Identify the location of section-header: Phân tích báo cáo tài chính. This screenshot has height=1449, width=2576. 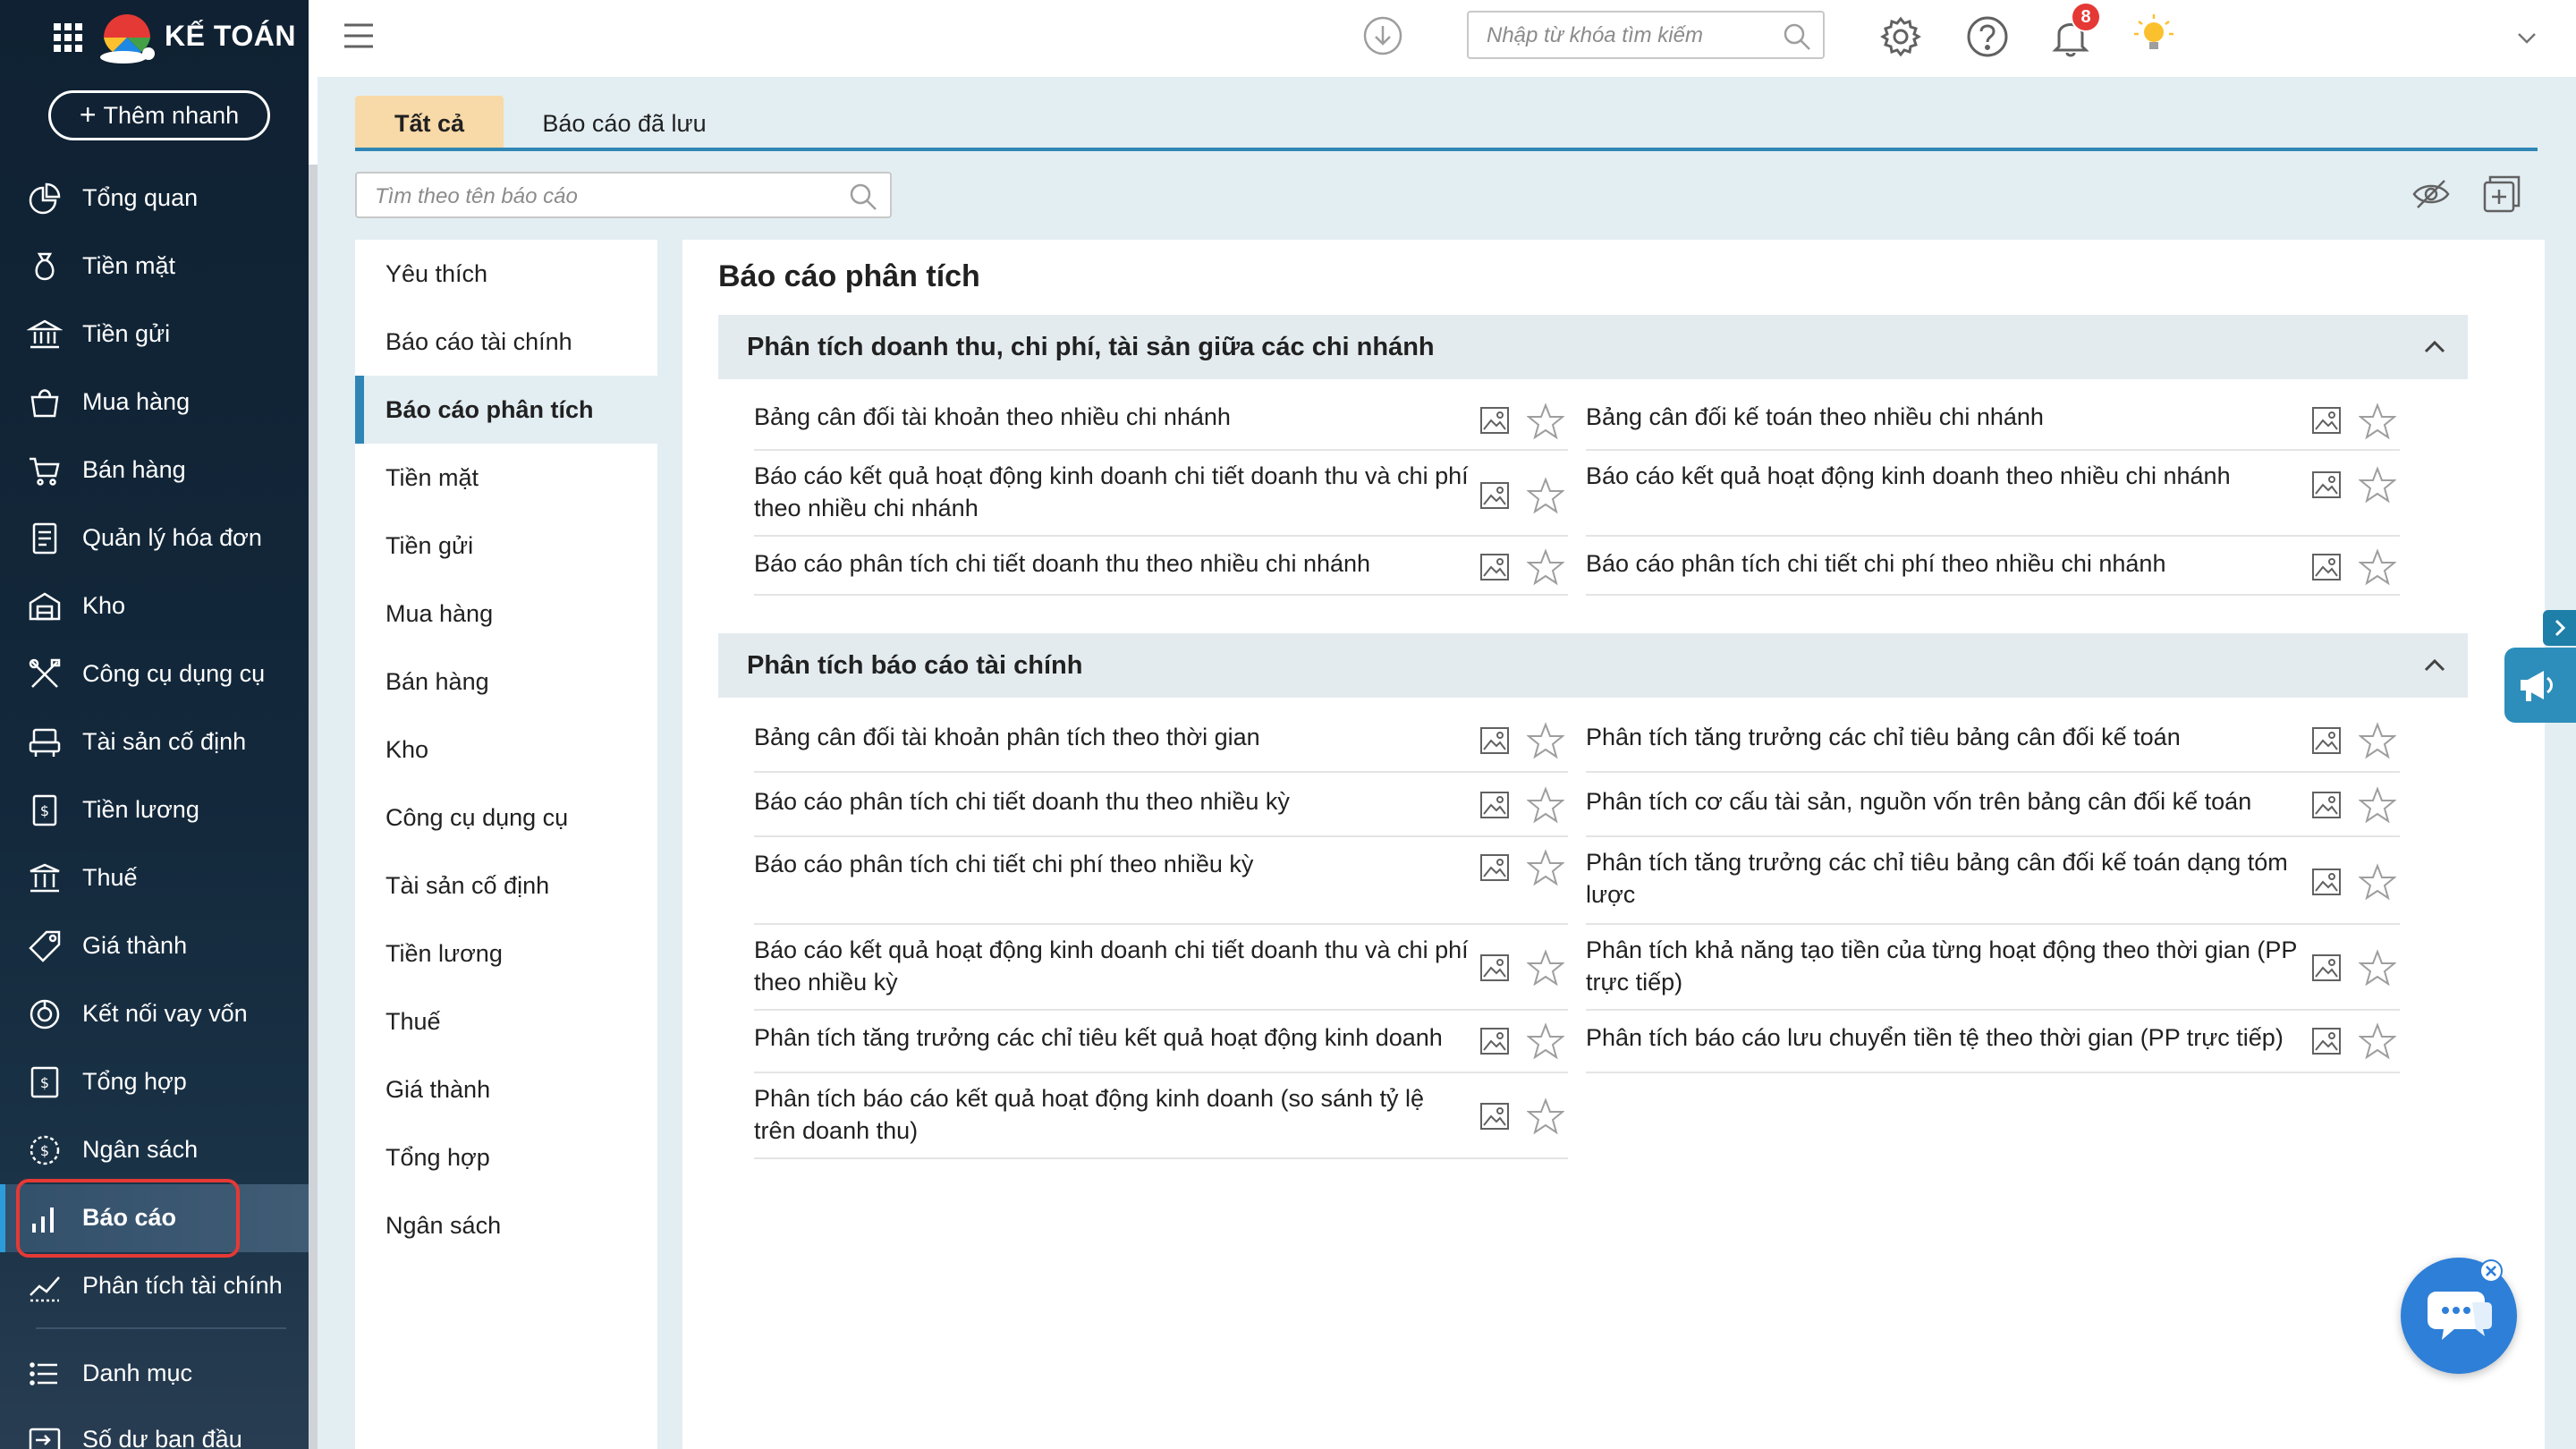
(1593, 665).